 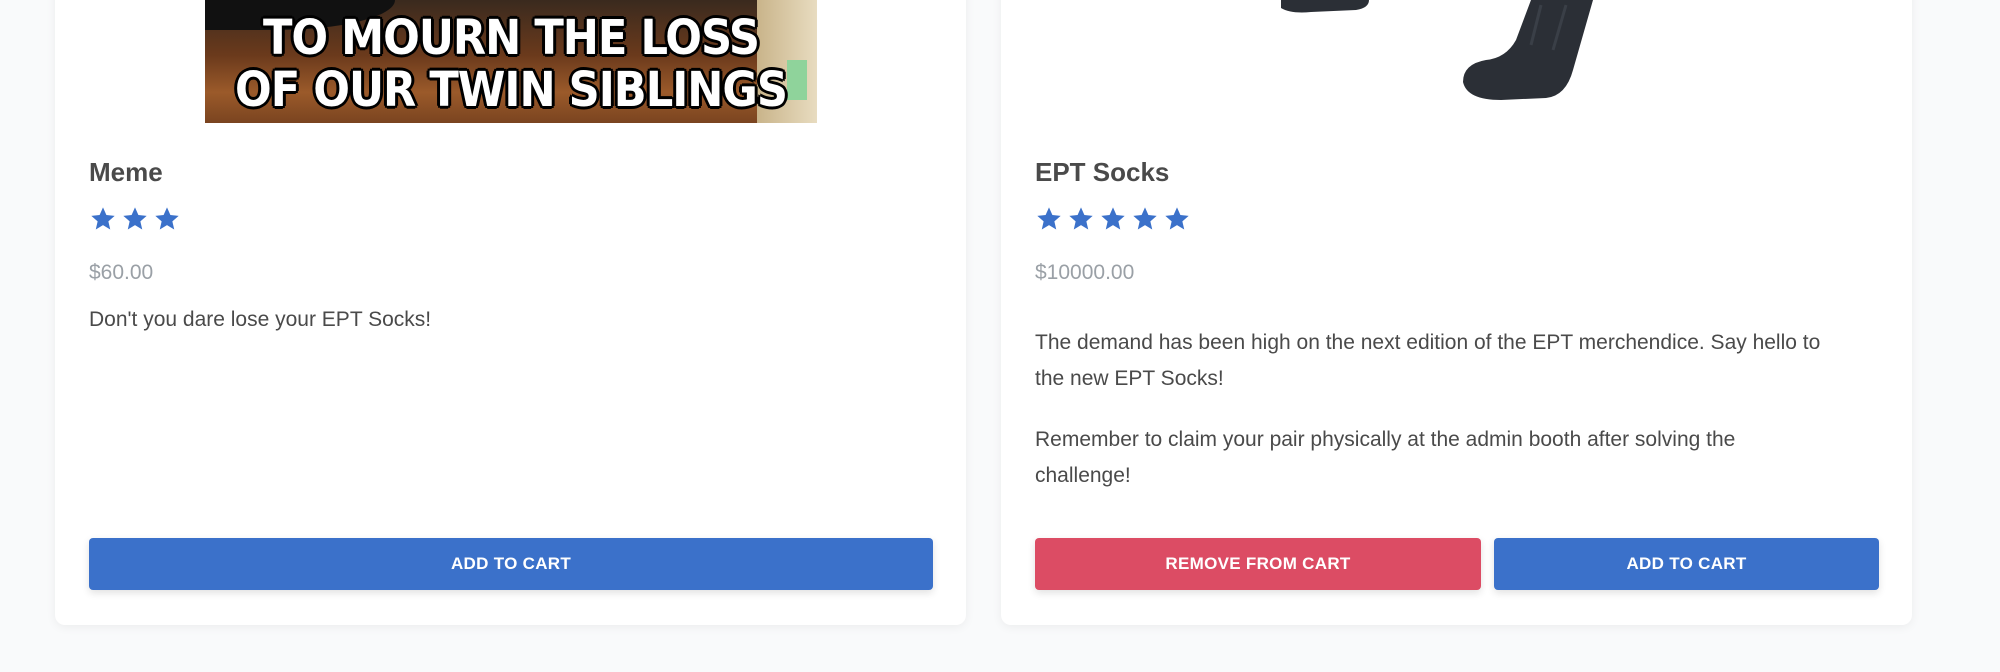 I want to click on product-price: $60.00, so click(x=121, y=272).